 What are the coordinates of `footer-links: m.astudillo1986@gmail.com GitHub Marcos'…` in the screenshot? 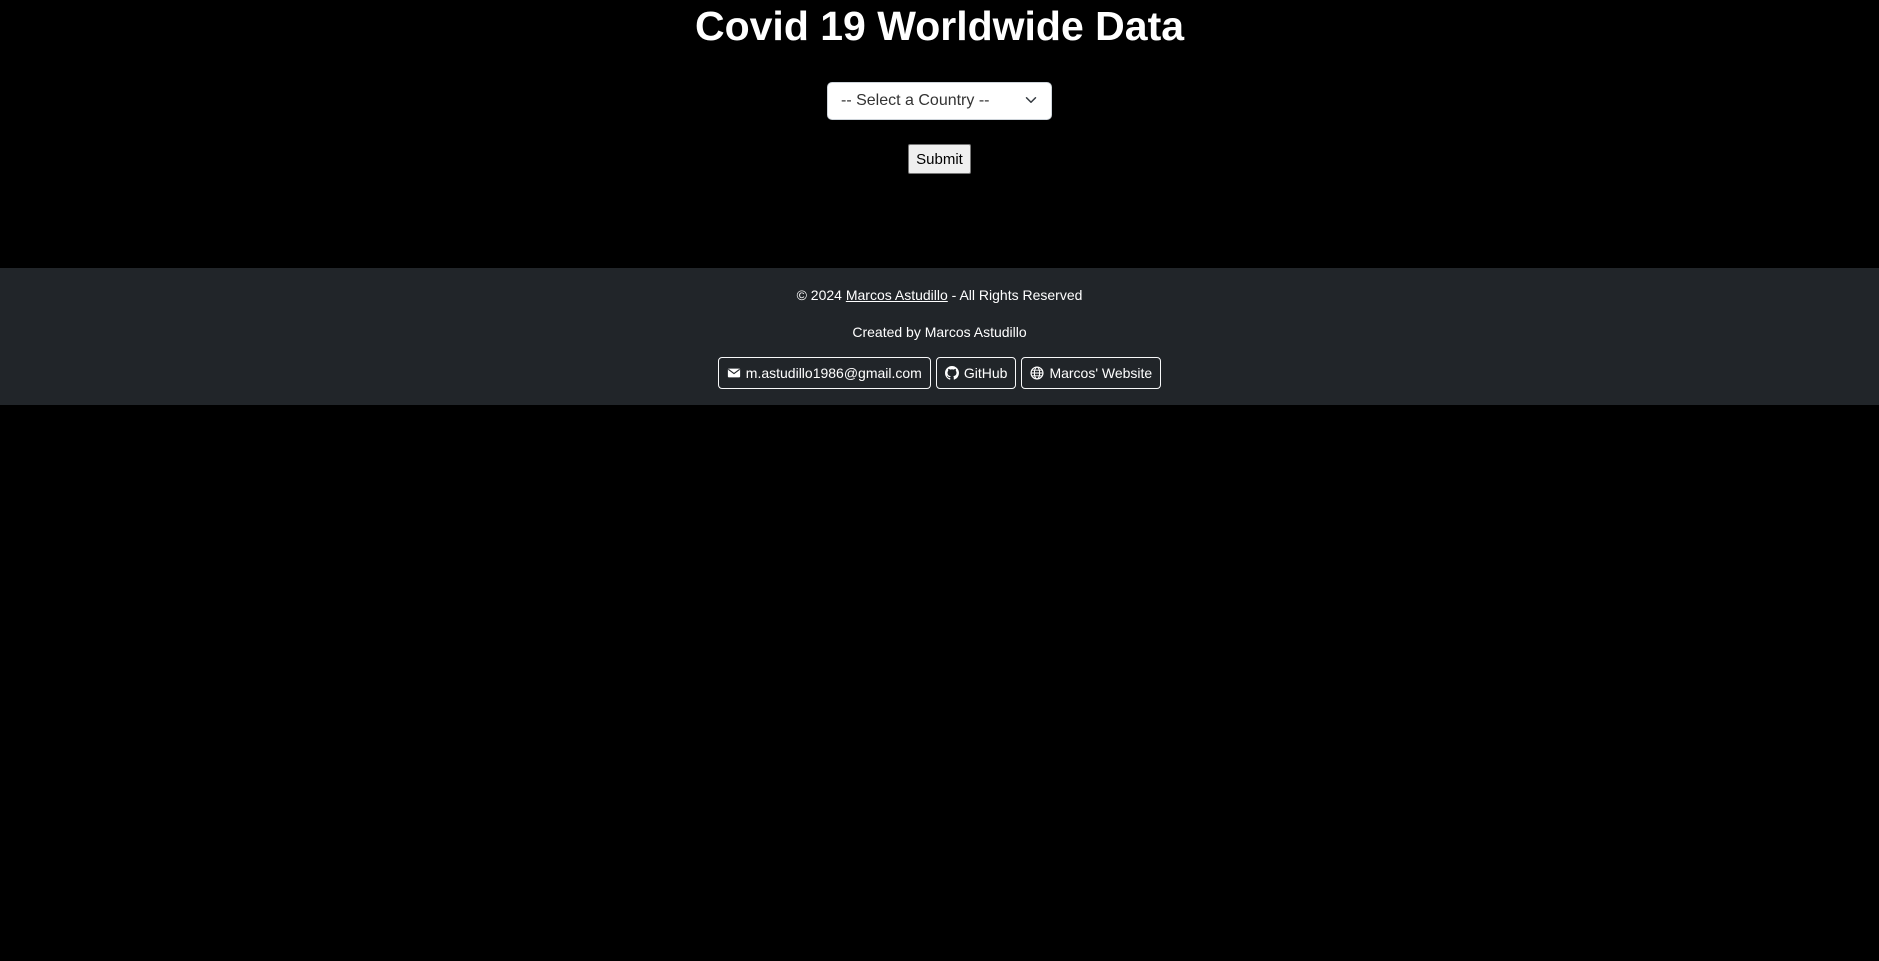 It's located at (939, 373).